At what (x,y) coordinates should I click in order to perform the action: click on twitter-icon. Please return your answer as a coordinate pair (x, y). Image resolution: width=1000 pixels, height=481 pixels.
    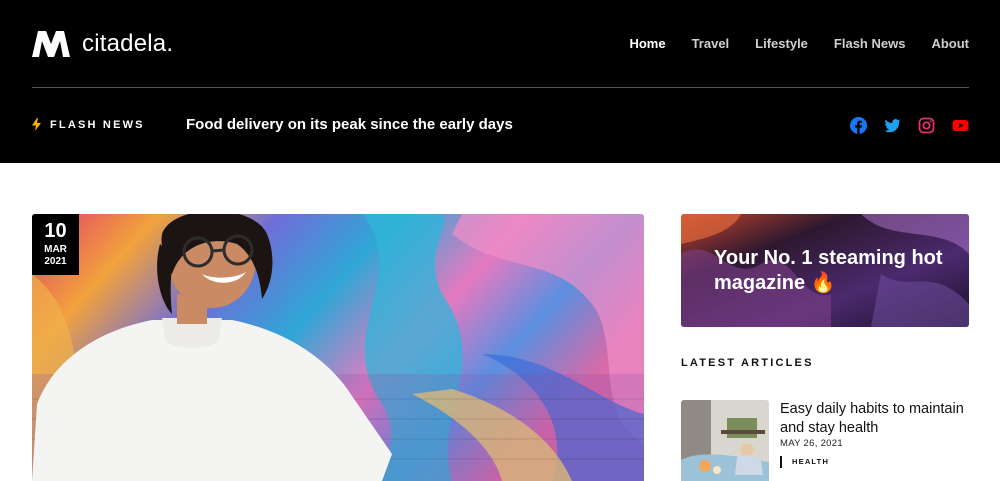
    Looking at the image, I should click on (892, 125).